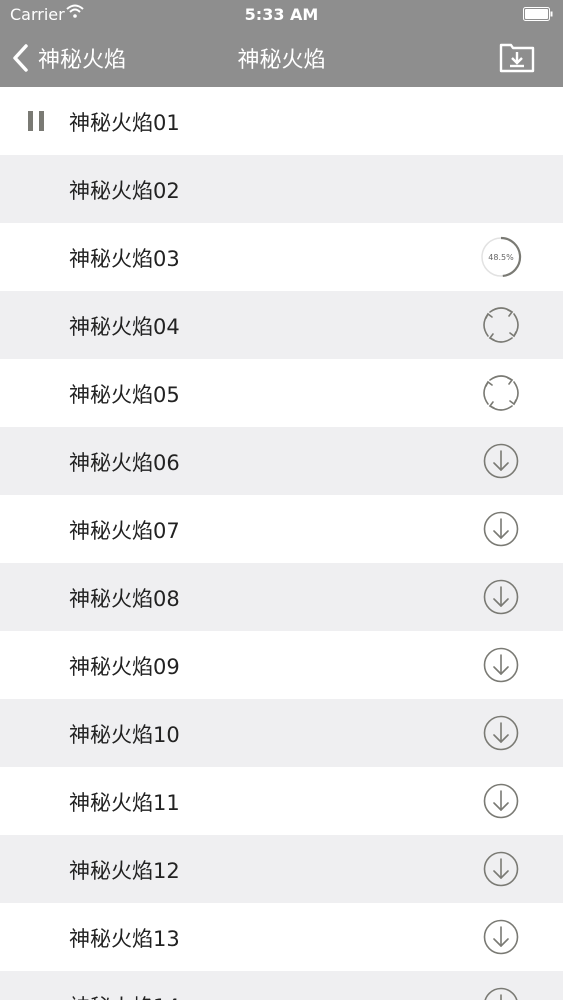 The height and width of the screenshot is (1000, 563). What do you see at coordinates (281, 325) in the screenshot?
I see `list-item: 神秘火焰04` at bounding box center [281, 325].